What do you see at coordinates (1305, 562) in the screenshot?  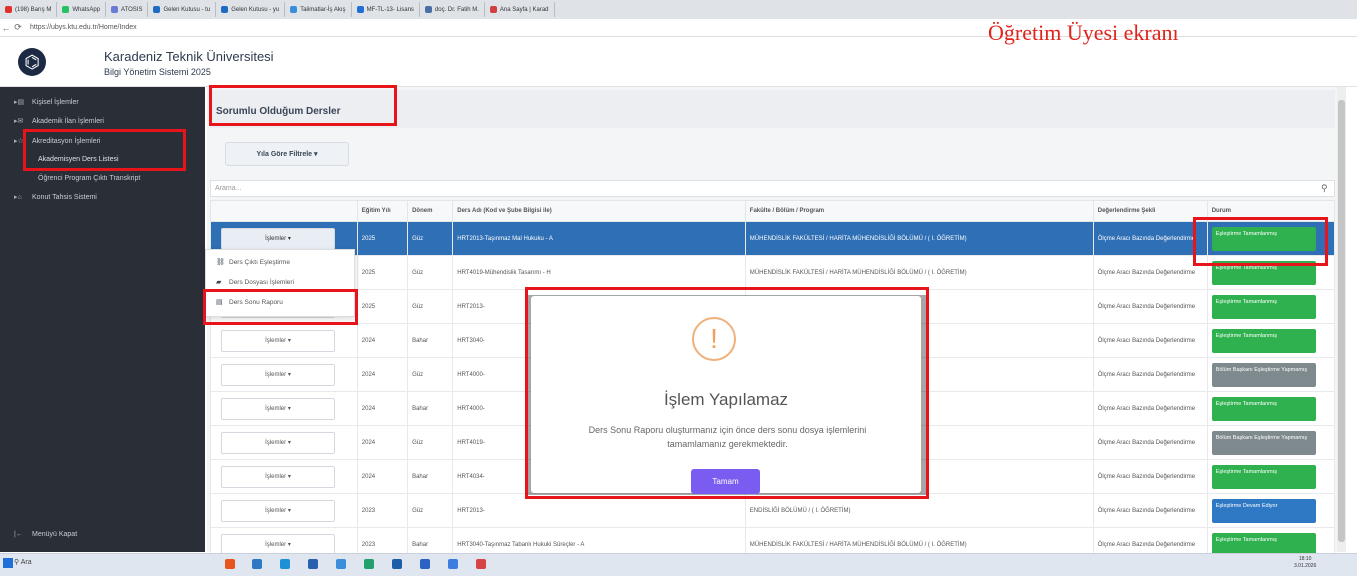 I see `taskbar-clock: 18:10 3.01.2026` at bounding box center [1305, 562].